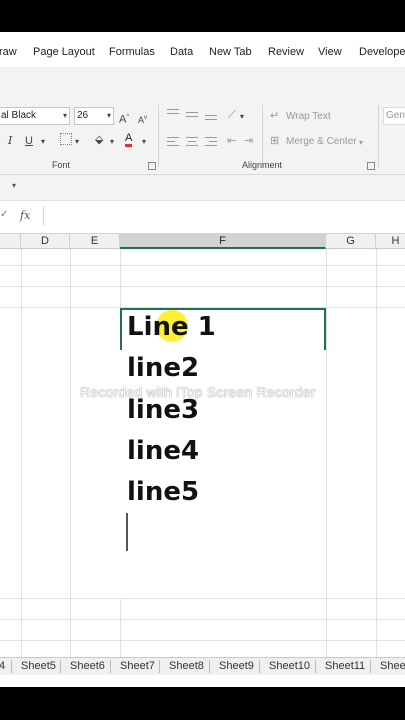 The height and width of the screenshot is (720, 405). I want to click on font-name-box: al Black ▾, so click(35, 116).